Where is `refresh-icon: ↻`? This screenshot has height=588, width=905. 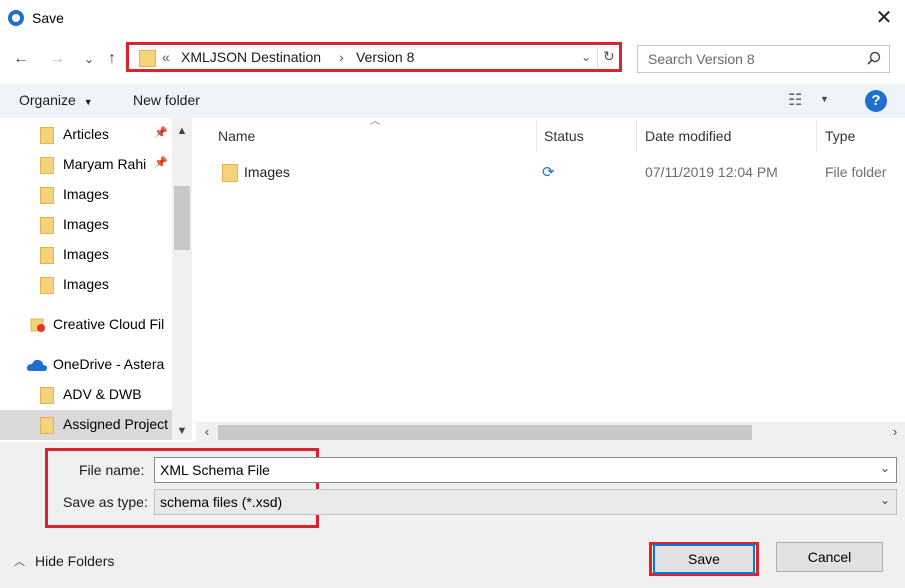 refresh-icon: ↻ is located at coordinates (609, 56).